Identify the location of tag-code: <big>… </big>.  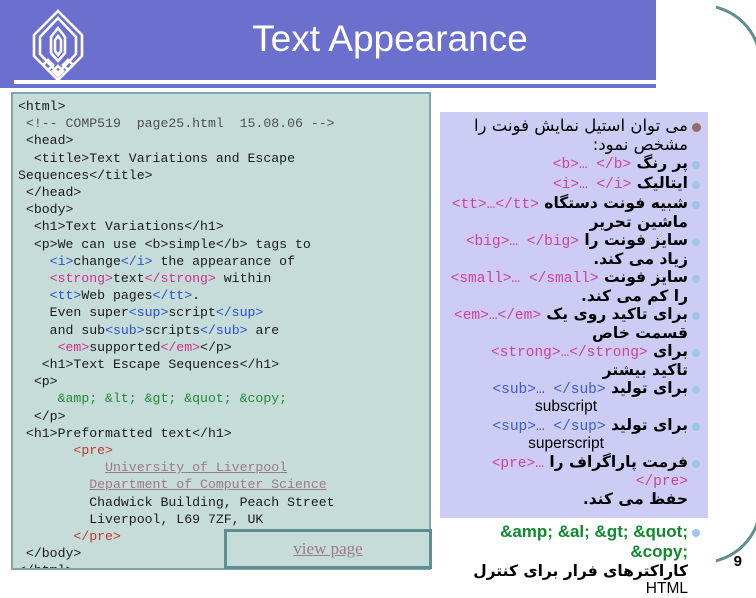
(522, 242).